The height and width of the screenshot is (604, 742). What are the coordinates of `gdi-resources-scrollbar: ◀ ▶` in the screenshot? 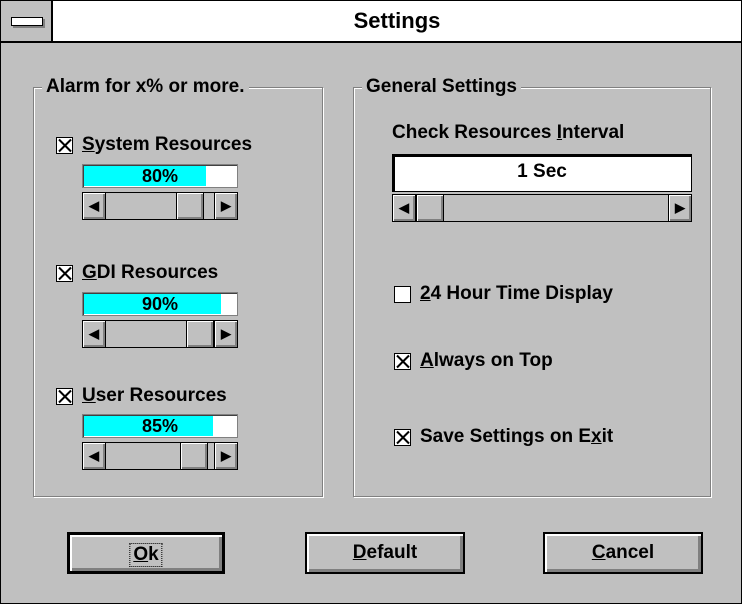 It's located at (160, 334).